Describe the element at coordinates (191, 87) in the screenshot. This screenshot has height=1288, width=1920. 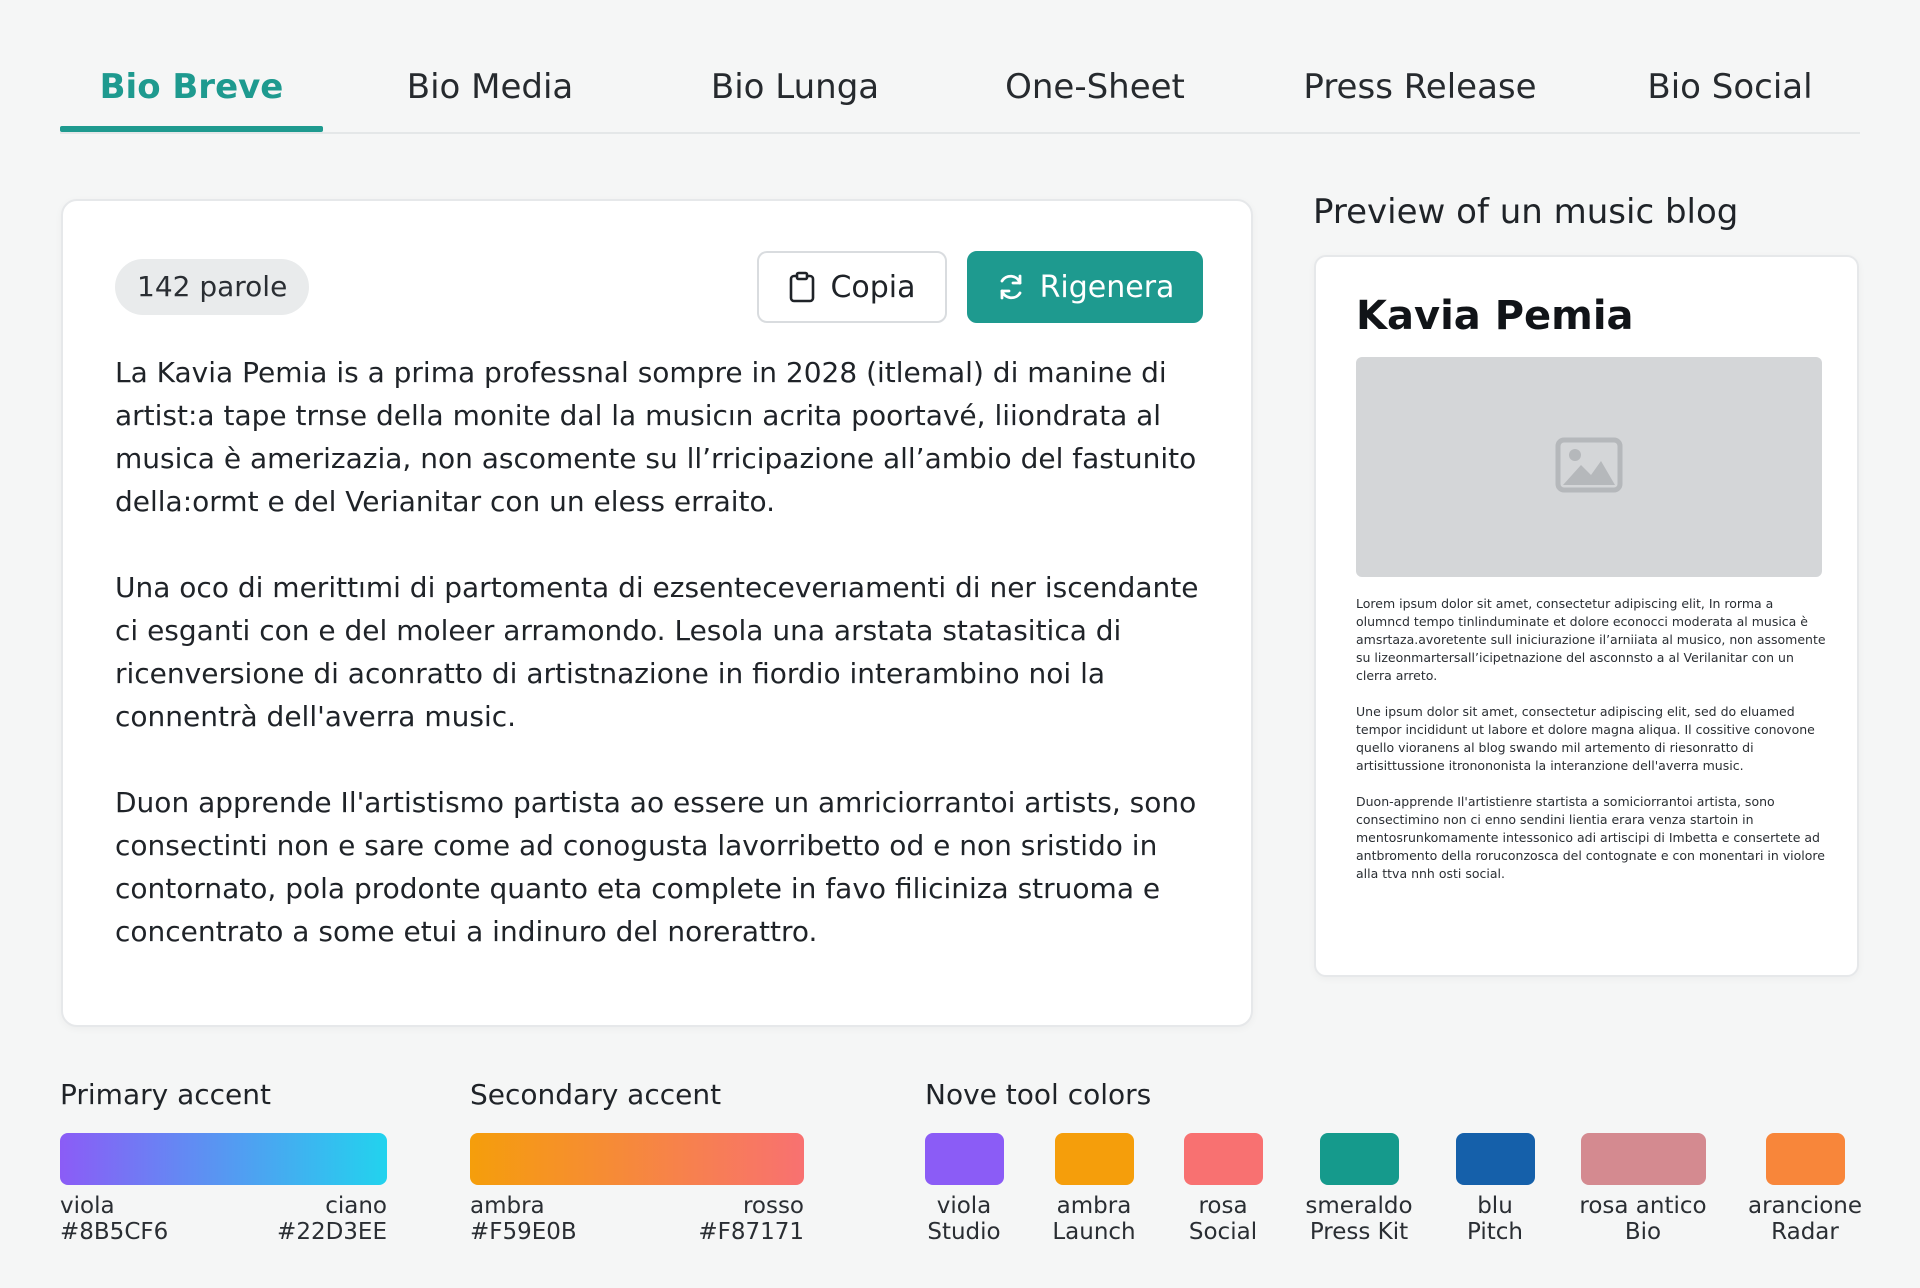
I see `tab-bio-breve: Bio Breve` at that location.